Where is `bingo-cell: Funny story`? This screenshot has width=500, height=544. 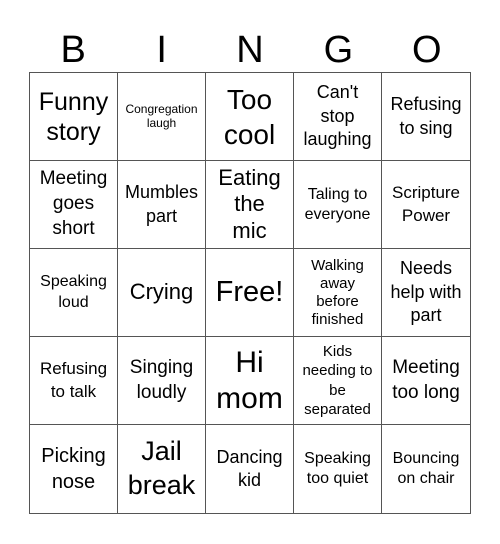
bingo-cell: Funny story is located at coordinates (74, 117).